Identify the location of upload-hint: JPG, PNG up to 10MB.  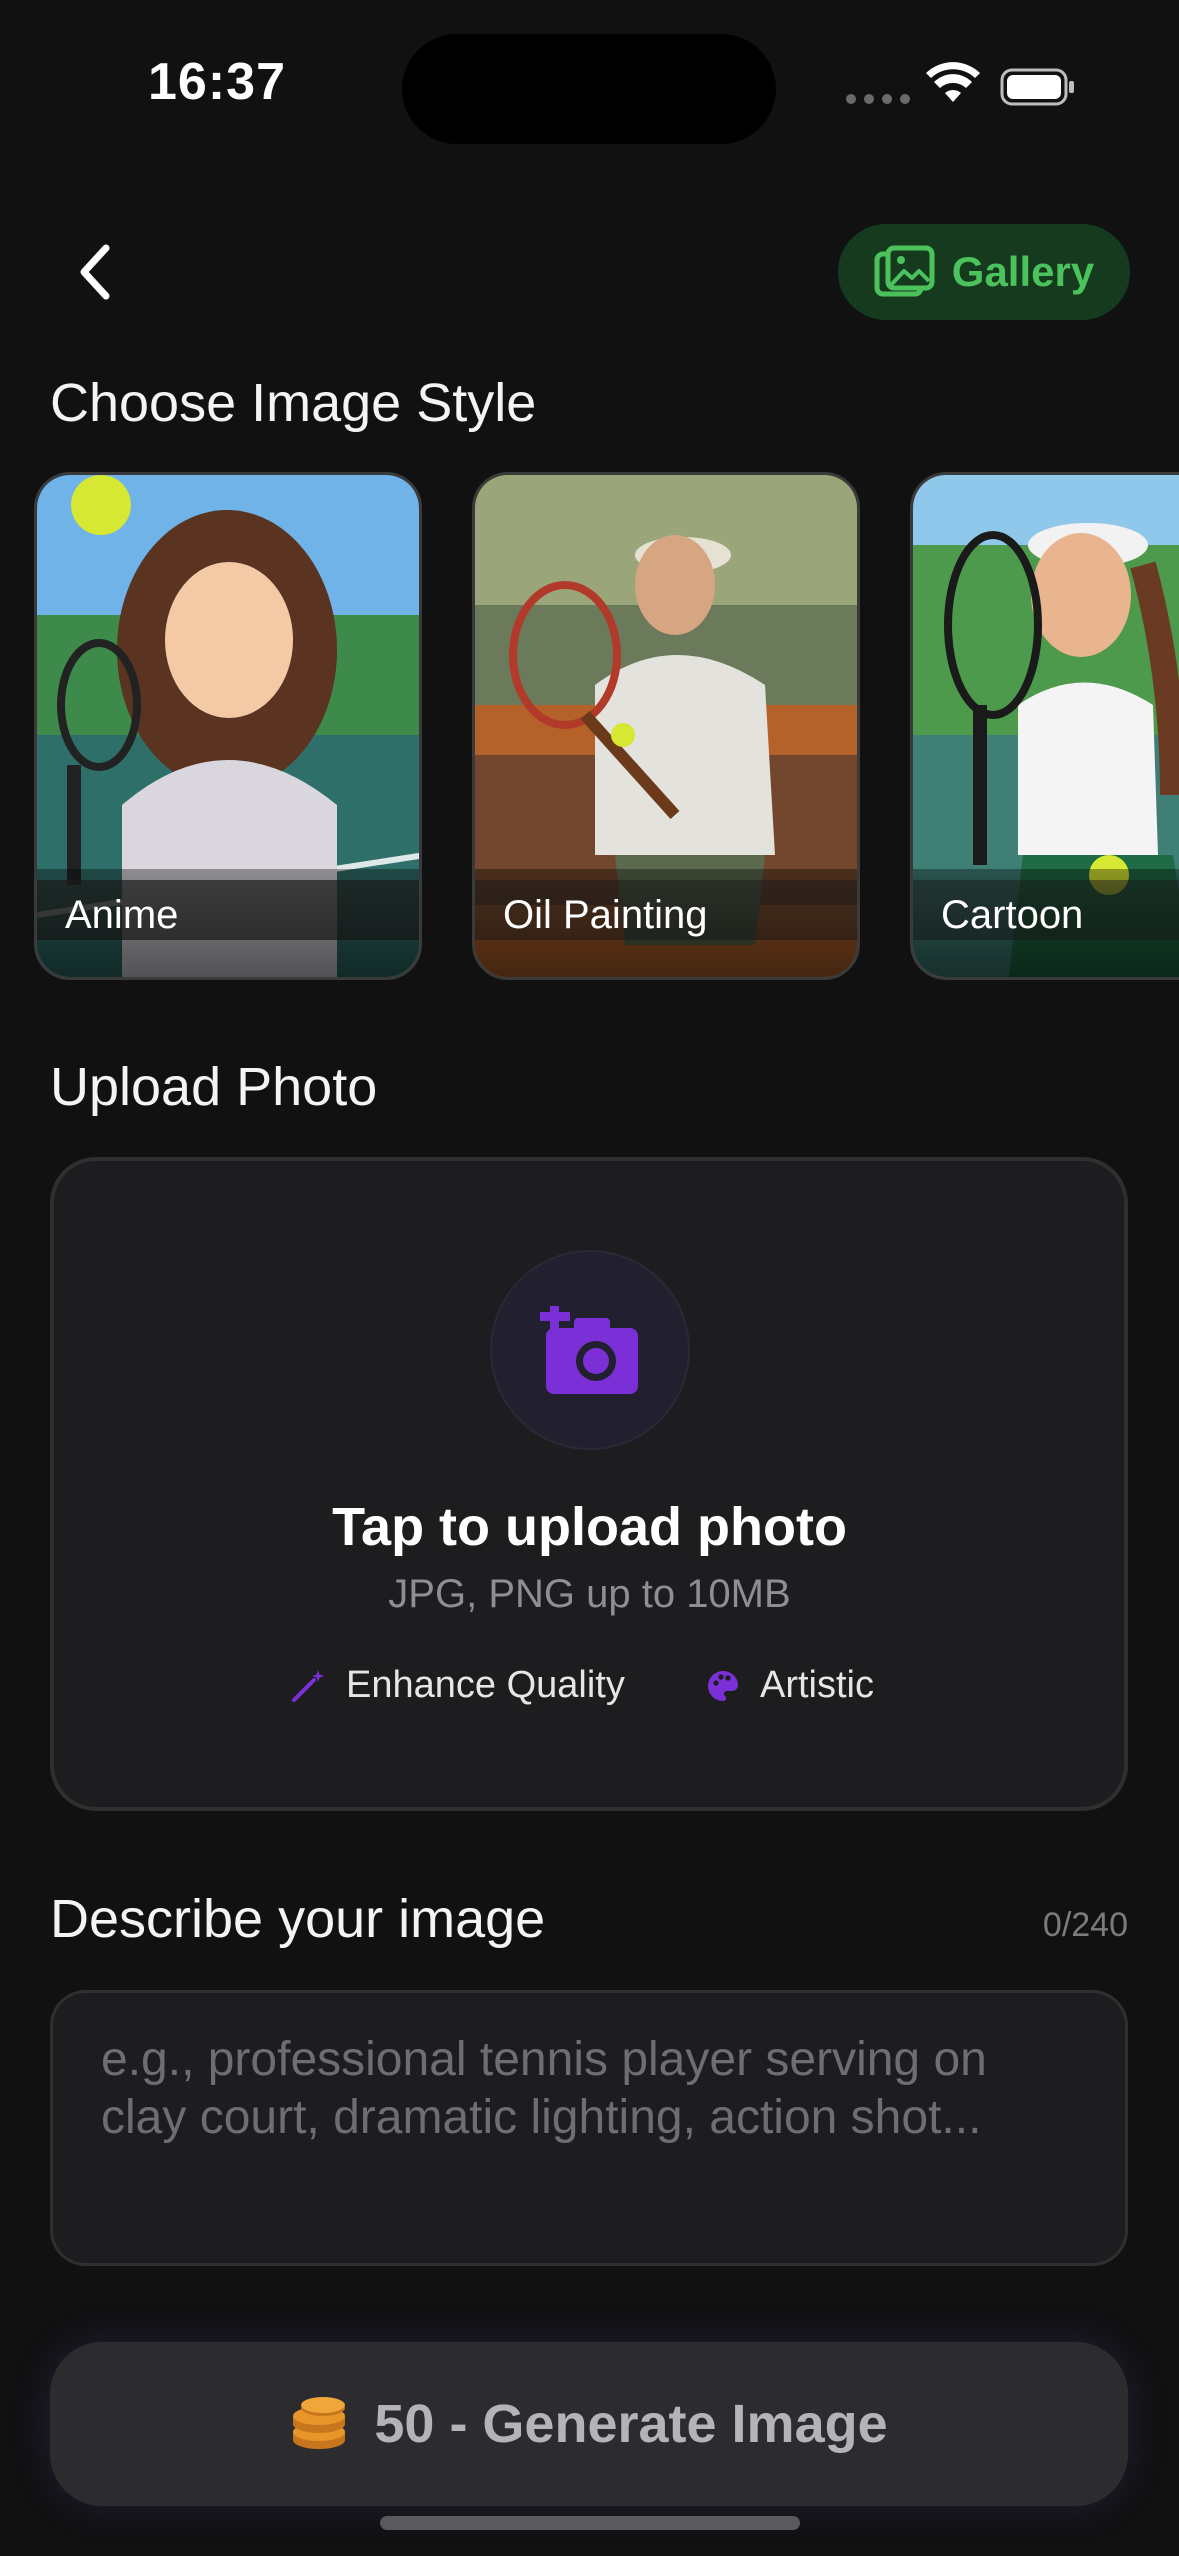
(589, 1594).